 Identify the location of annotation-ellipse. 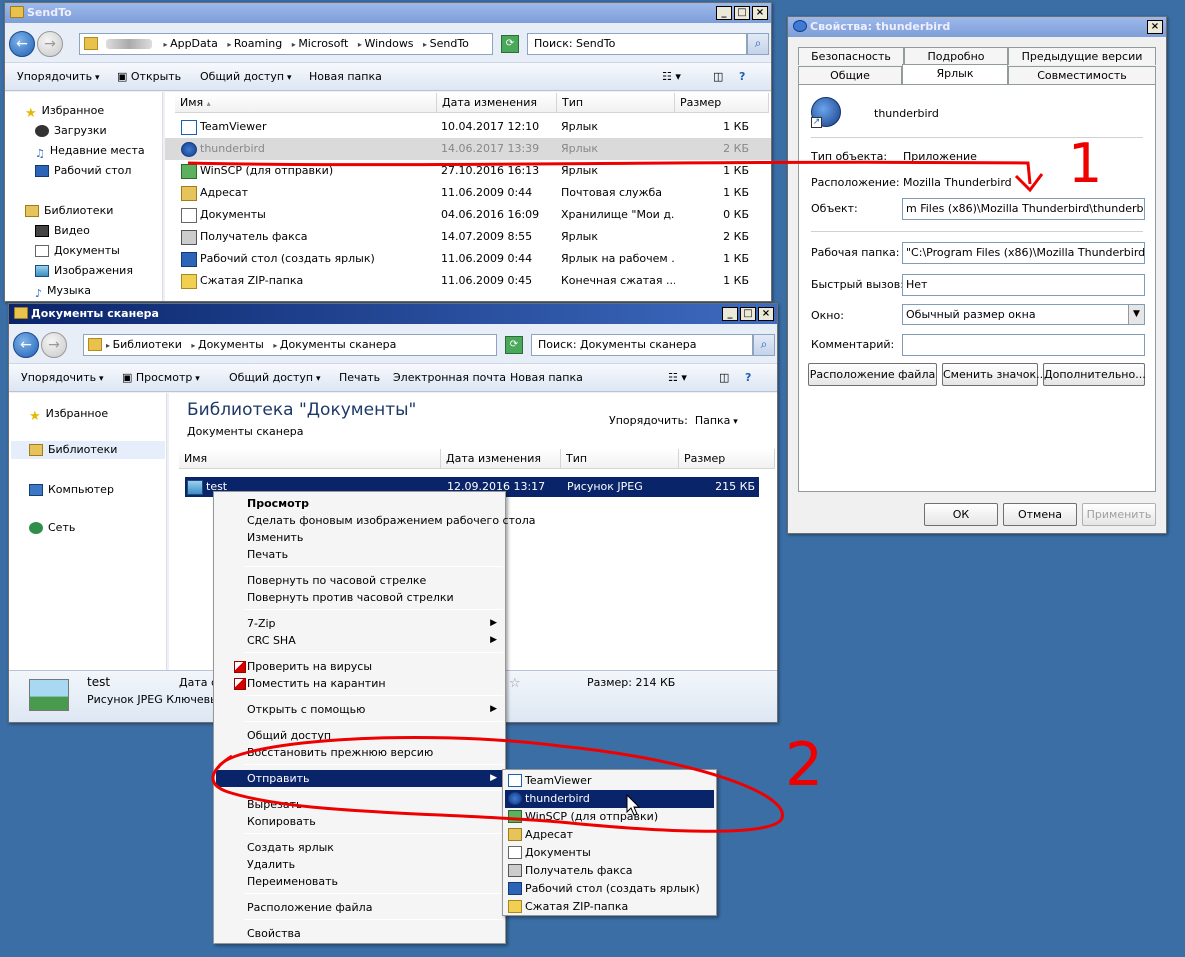
(497, 784).